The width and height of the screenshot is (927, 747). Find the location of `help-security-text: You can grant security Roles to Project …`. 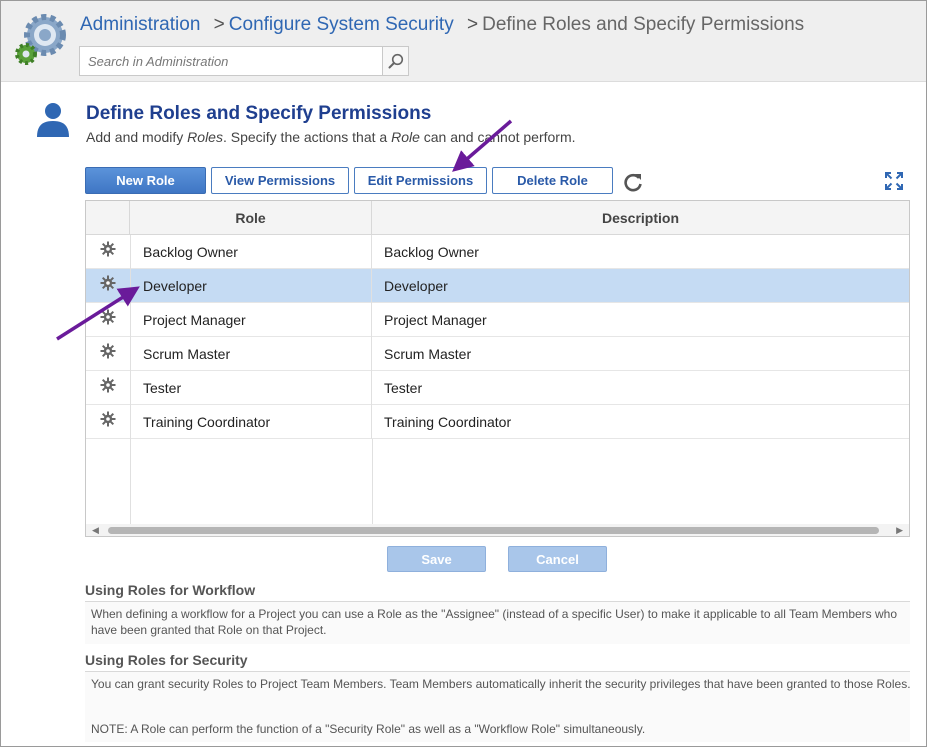

help-security-text: You can grant security Roles to Project … is located at coordinates (501, 684).